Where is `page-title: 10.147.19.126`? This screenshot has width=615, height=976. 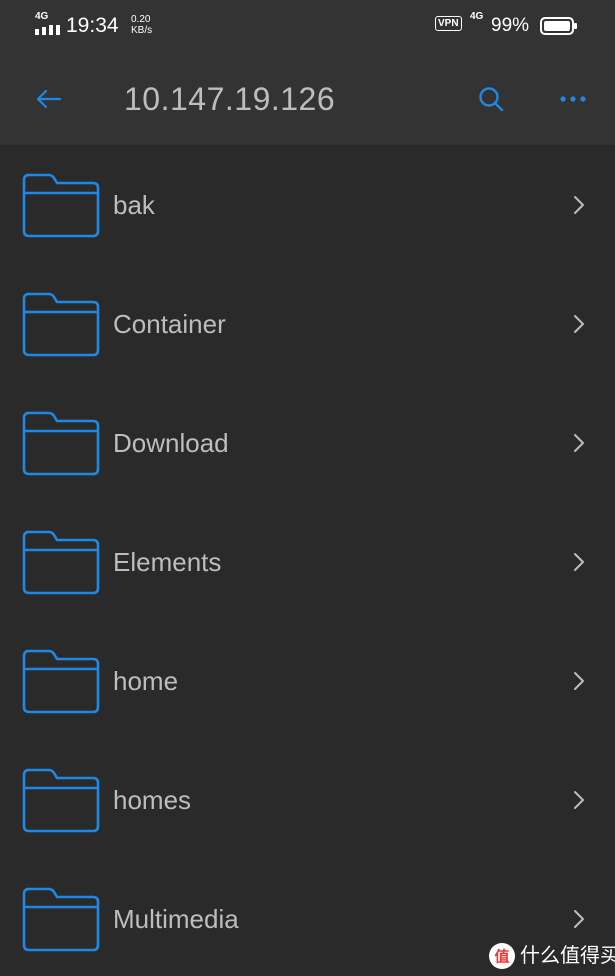
page-title: 10.147.19.126 is located at coordinates (230, 99).